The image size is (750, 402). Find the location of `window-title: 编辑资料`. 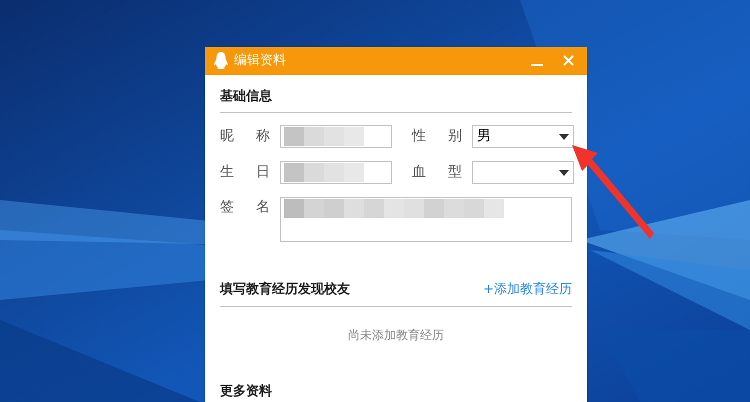

window-title: 编辑资料 is located at coordinates (260, 61).